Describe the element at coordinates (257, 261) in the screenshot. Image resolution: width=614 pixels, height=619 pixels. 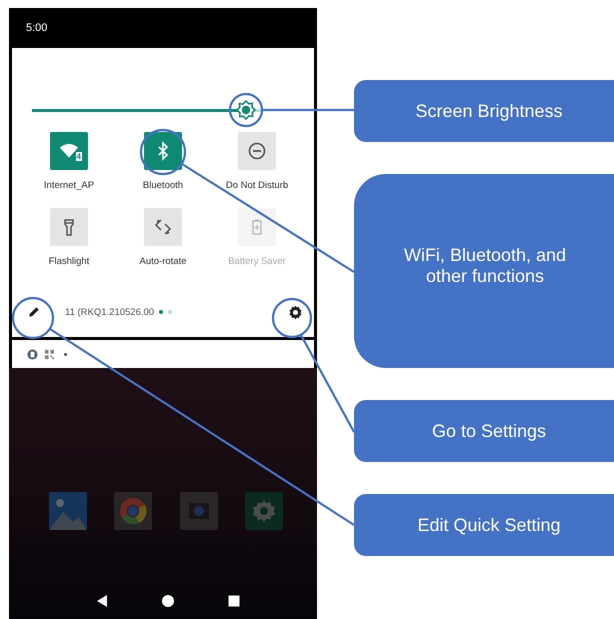
I see `tile-label: Battery Saver` at that location.